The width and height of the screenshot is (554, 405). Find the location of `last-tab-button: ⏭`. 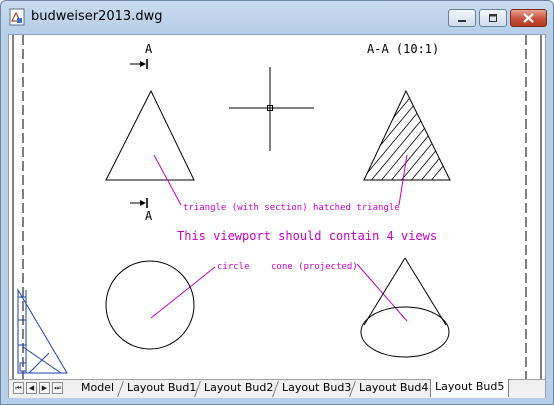

last-tab-button: ⏭ is located at coordinates (57, 388).